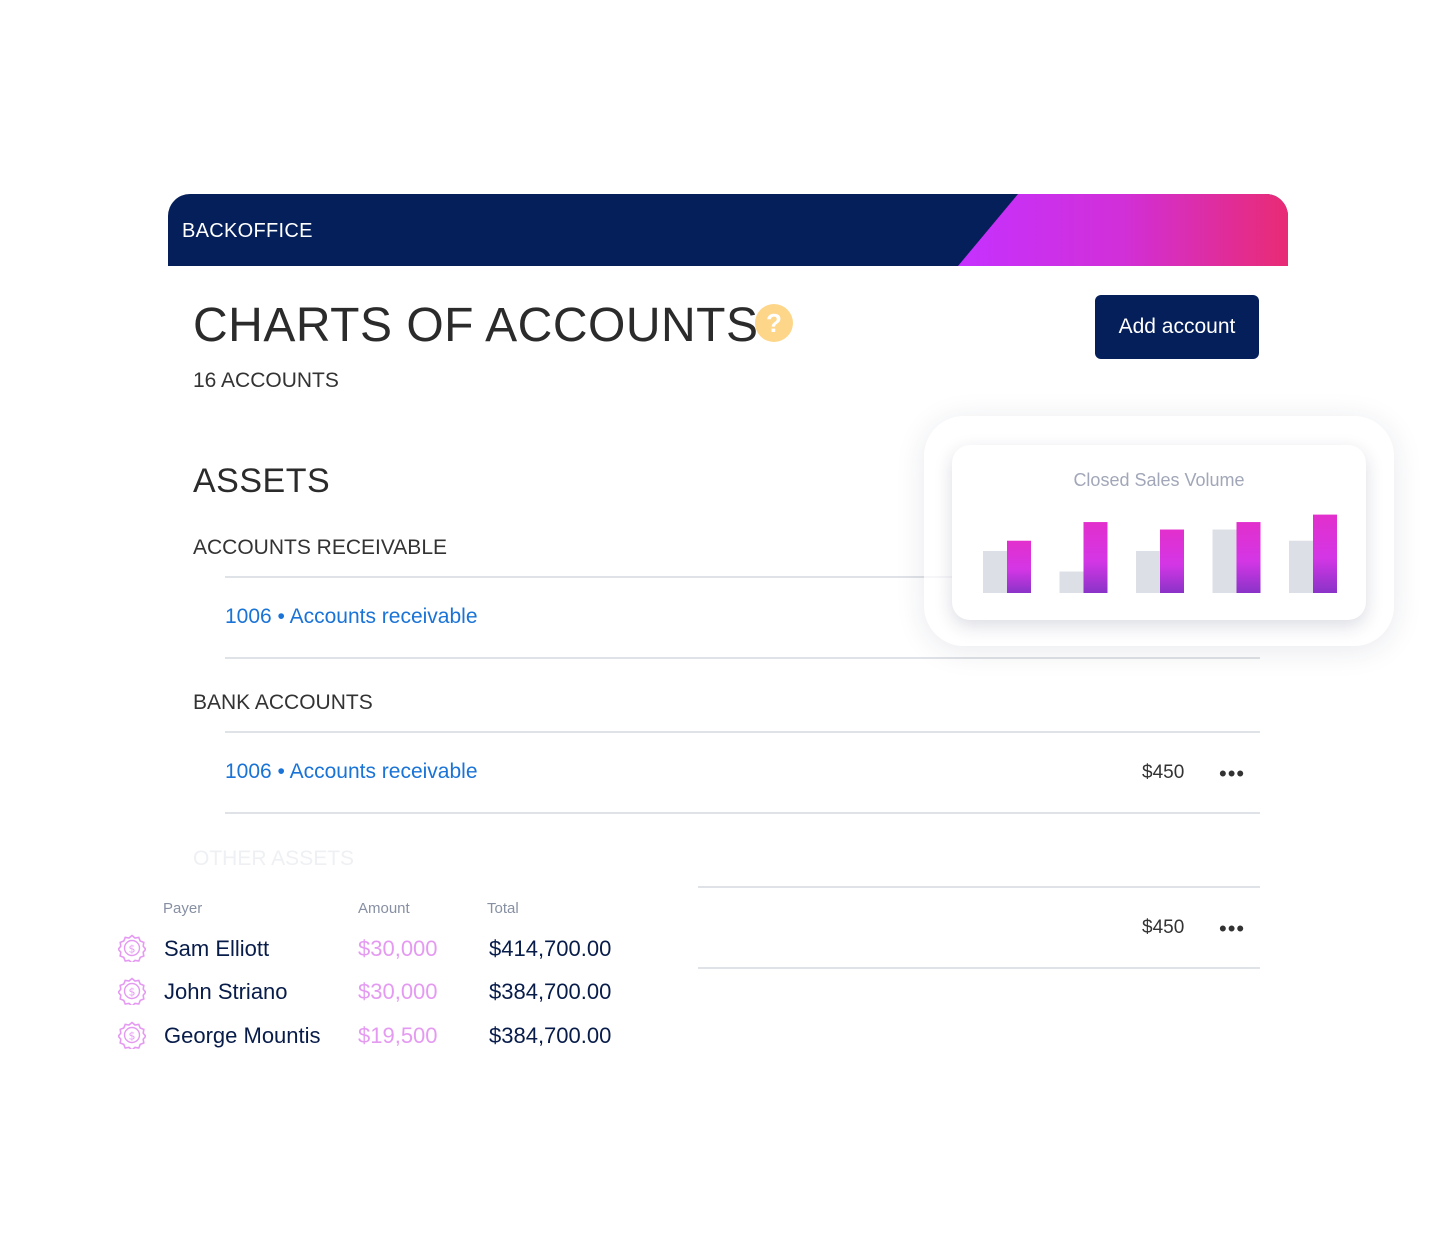 This screenshot has height=1250, width=1450. I want to click on column-header-amount: Amount, so click(384, 908).